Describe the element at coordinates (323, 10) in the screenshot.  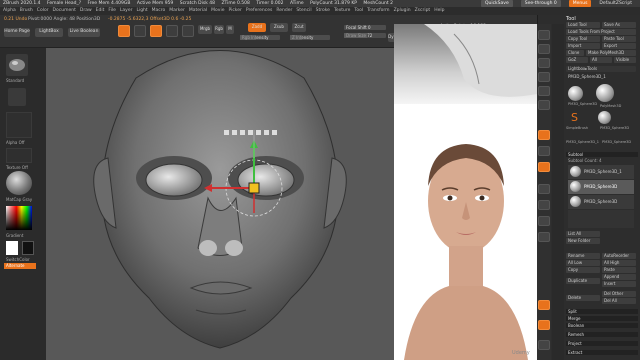
I see `menu-stroke: Stroke` at that location.